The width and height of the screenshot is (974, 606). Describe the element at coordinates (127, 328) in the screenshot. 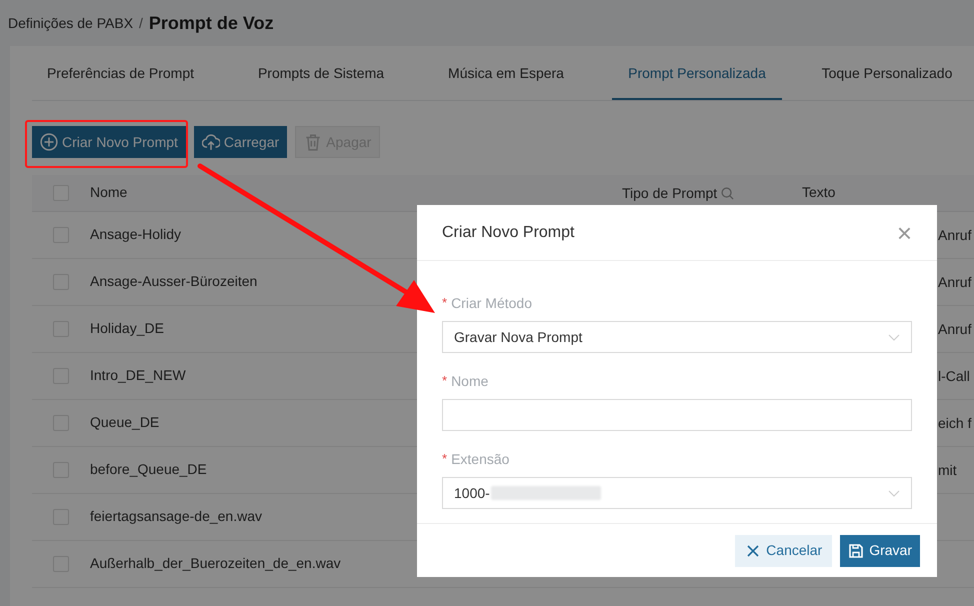

I see `table-cell: Holiday_DE` at that location.